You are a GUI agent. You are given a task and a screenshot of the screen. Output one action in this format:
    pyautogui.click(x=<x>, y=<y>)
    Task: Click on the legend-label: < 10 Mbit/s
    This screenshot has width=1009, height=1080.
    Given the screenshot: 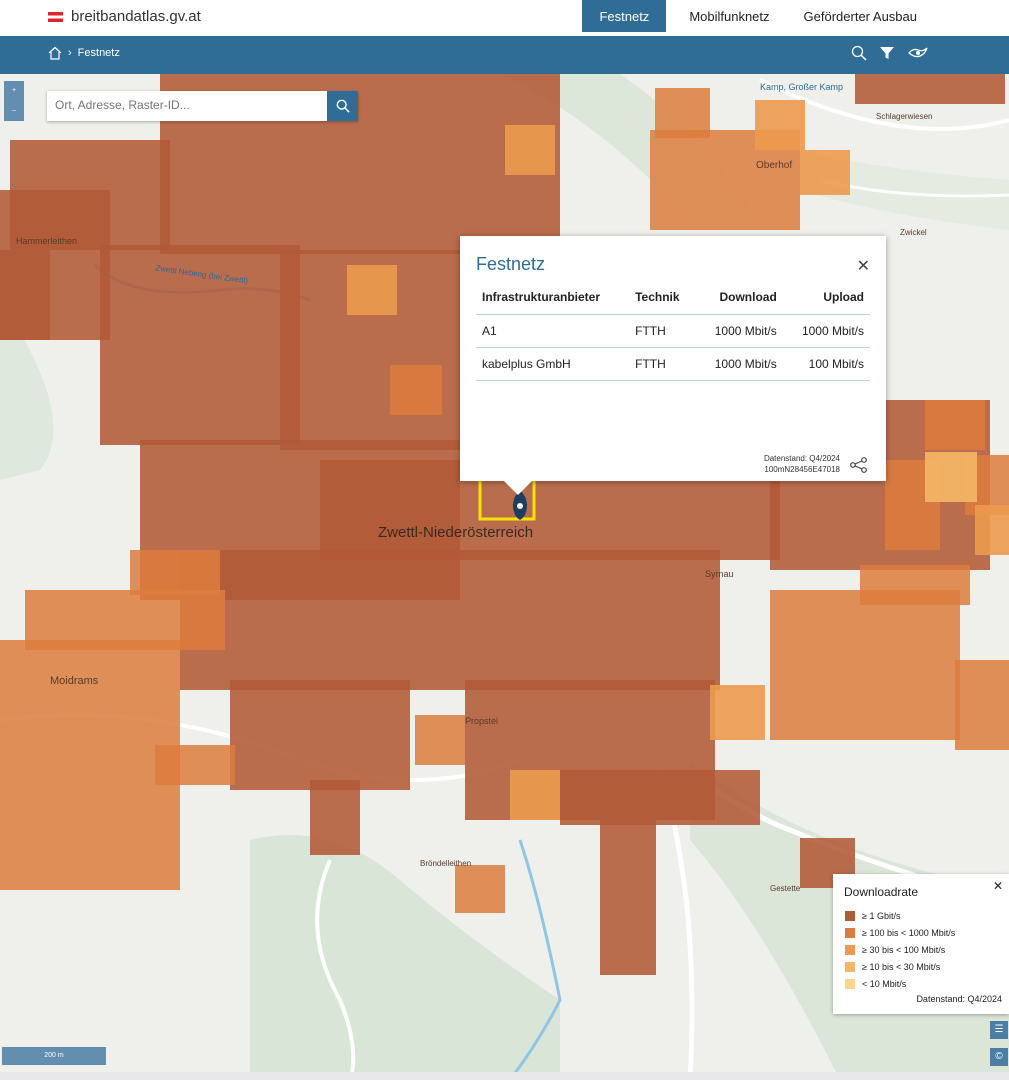 What is the action you would take?
    pyautogui.click(x=884, y=983)
    